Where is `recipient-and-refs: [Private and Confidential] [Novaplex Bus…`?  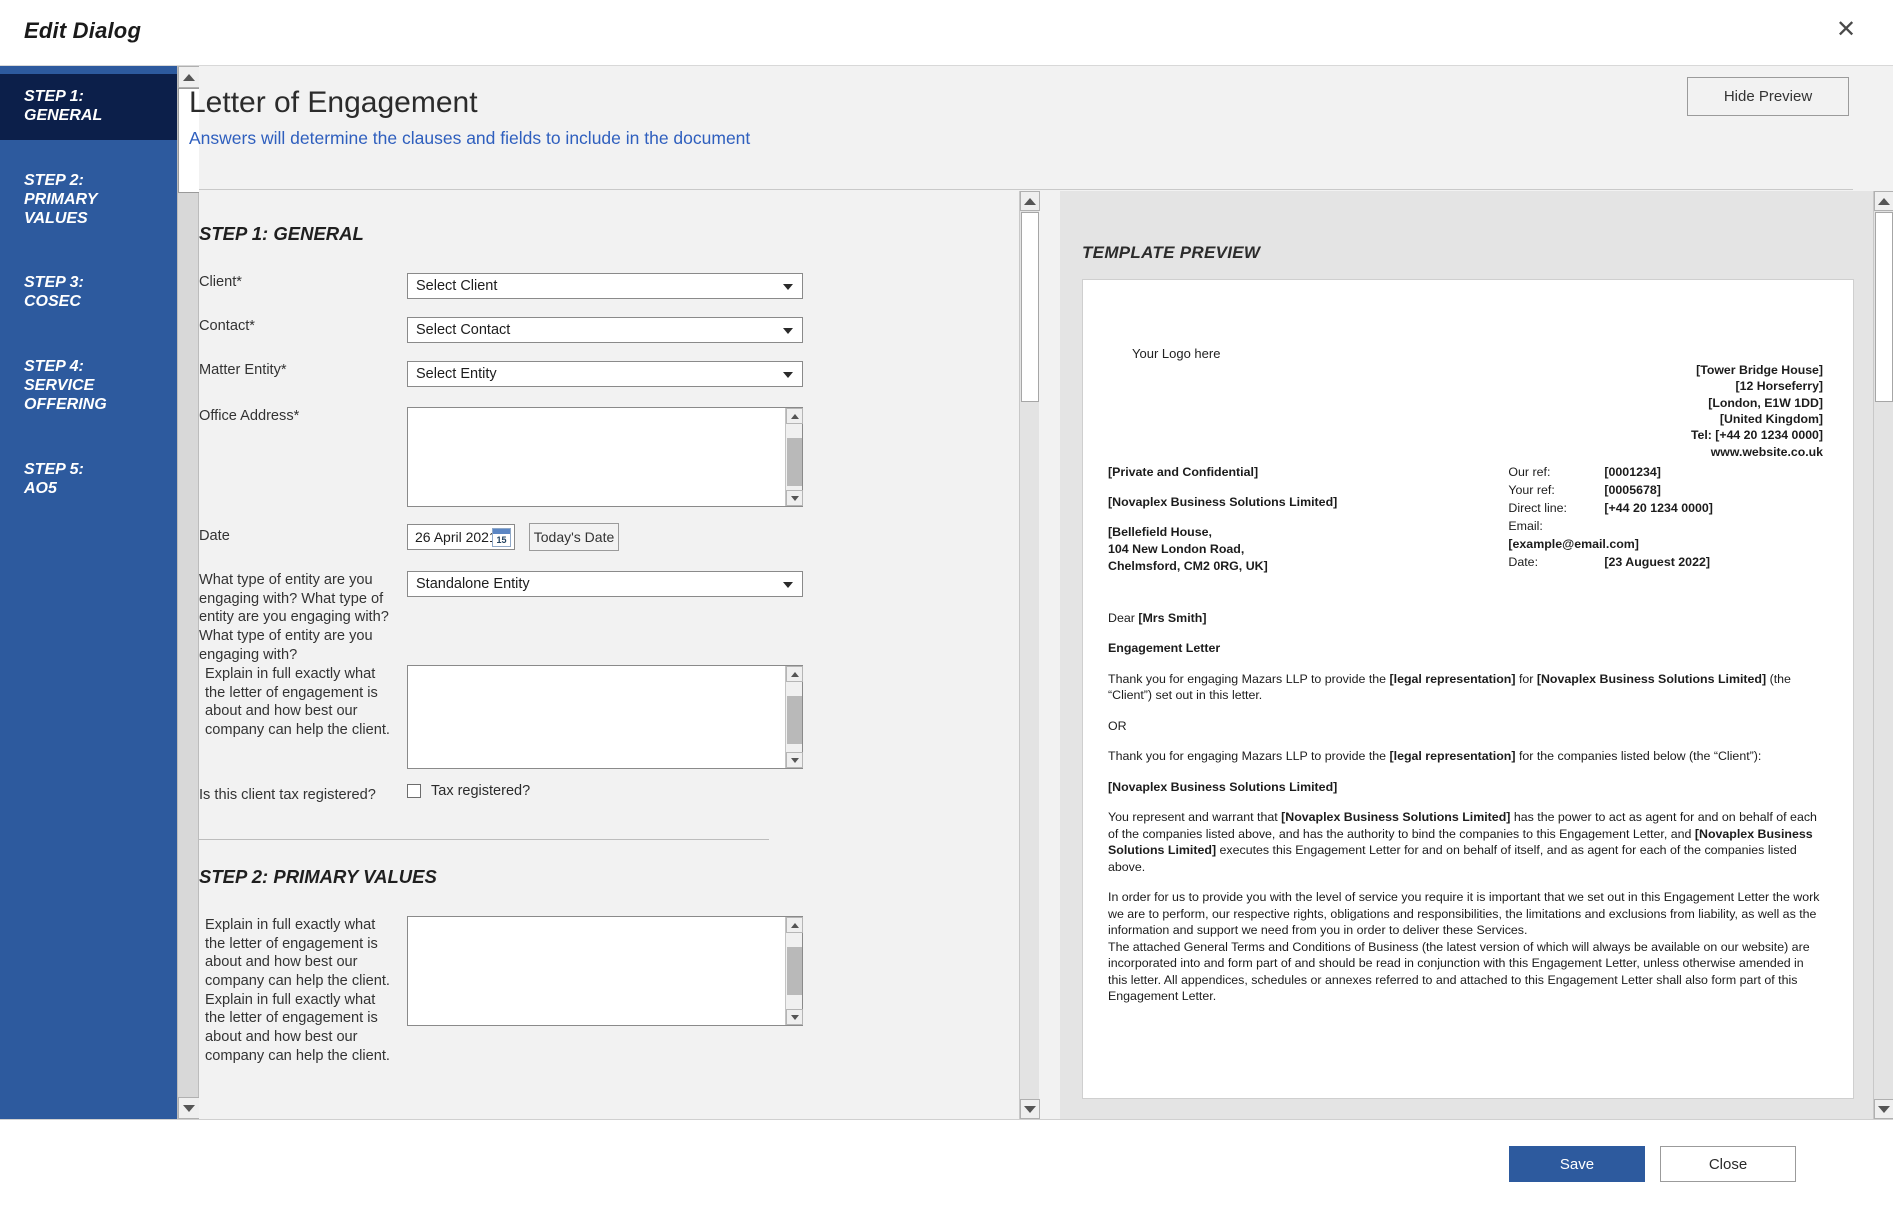
recipient-and-refs: [Private and Confidential] [Novaplex Bus… is located at coordinates (1465, 520).